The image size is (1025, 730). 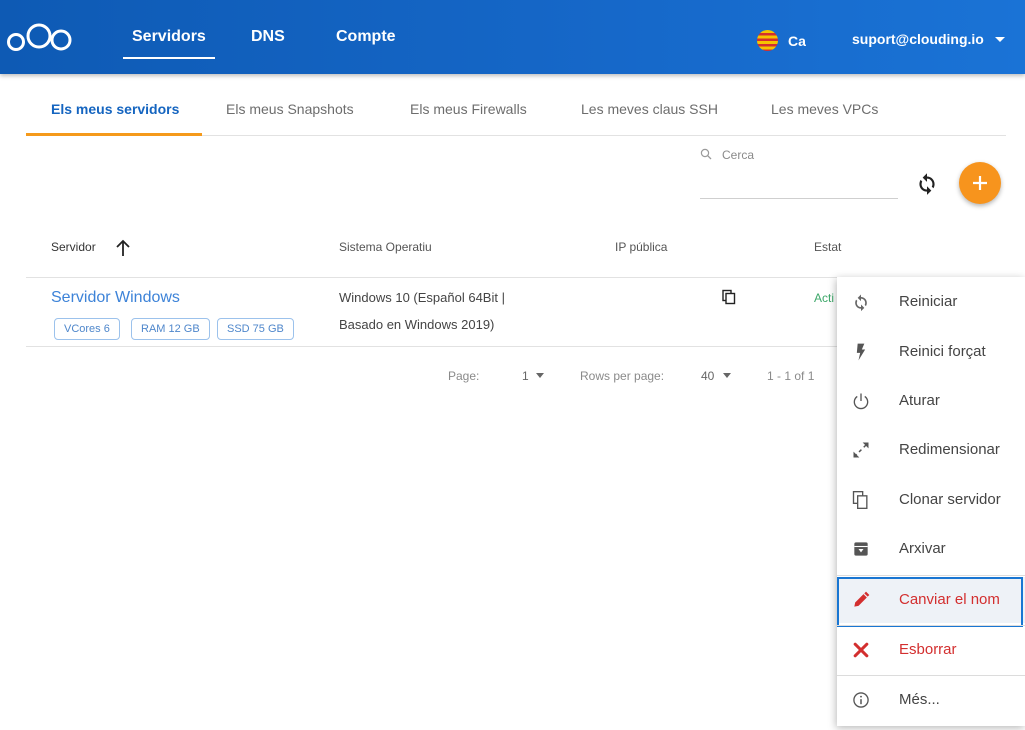 I want to click on menu-item-reiniciar: Reiniciar, so click(x=931, y=302).